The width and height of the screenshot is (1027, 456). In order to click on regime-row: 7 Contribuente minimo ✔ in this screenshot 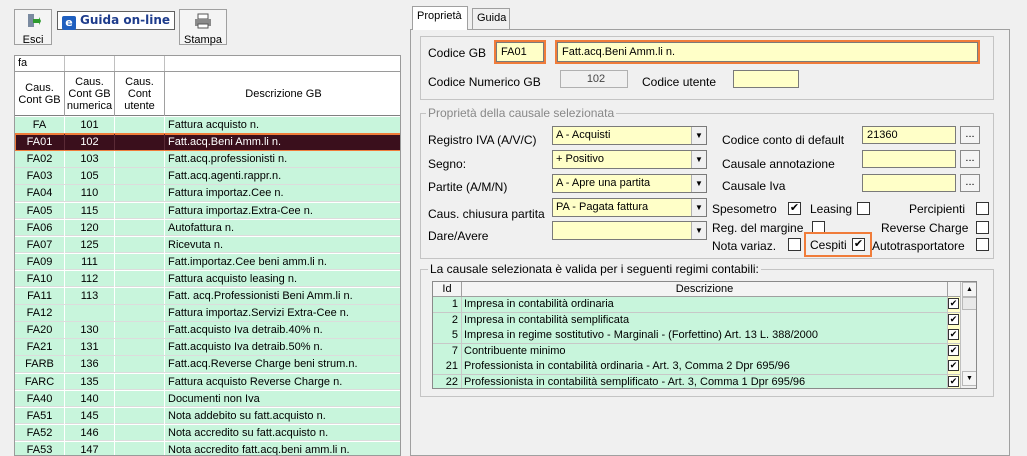, I will do `click(696, 351)`.